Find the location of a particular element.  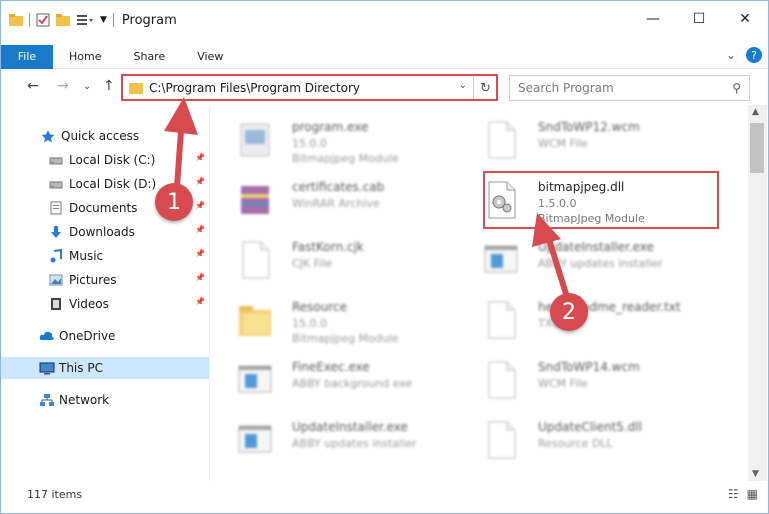

file-highlight-box is located at coordinates (601, 200).